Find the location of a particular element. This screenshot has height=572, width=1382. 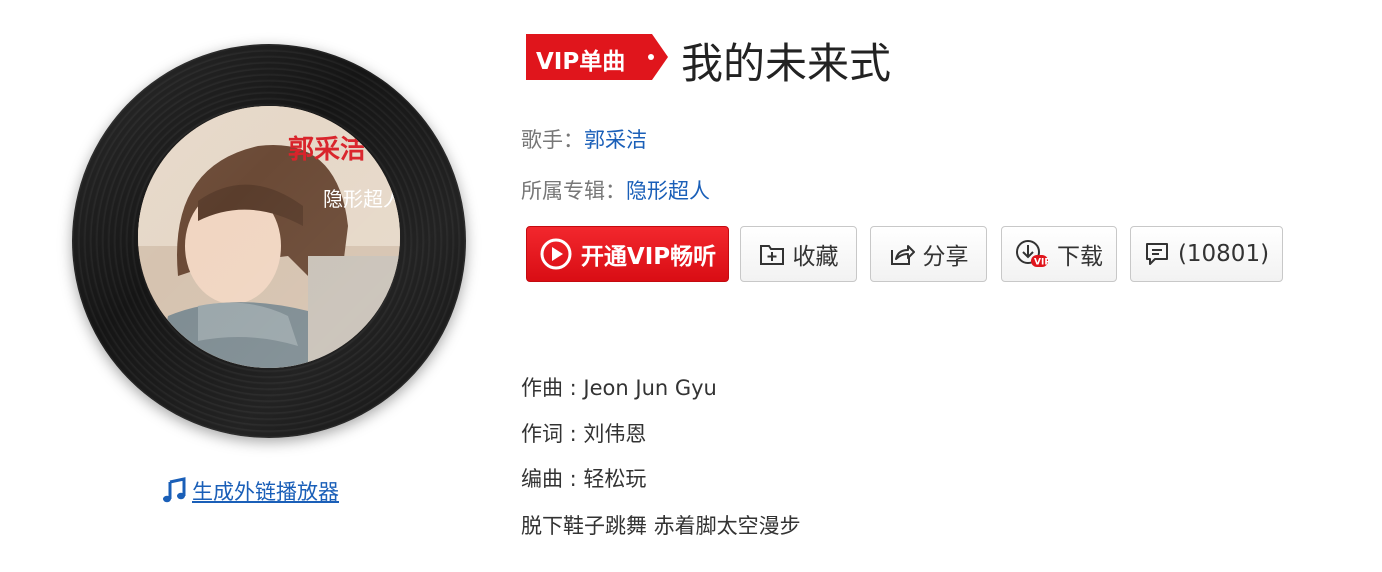

composer-credit: 作曲 : Jeon Jun Gyu is located at coordinates (619, 388).